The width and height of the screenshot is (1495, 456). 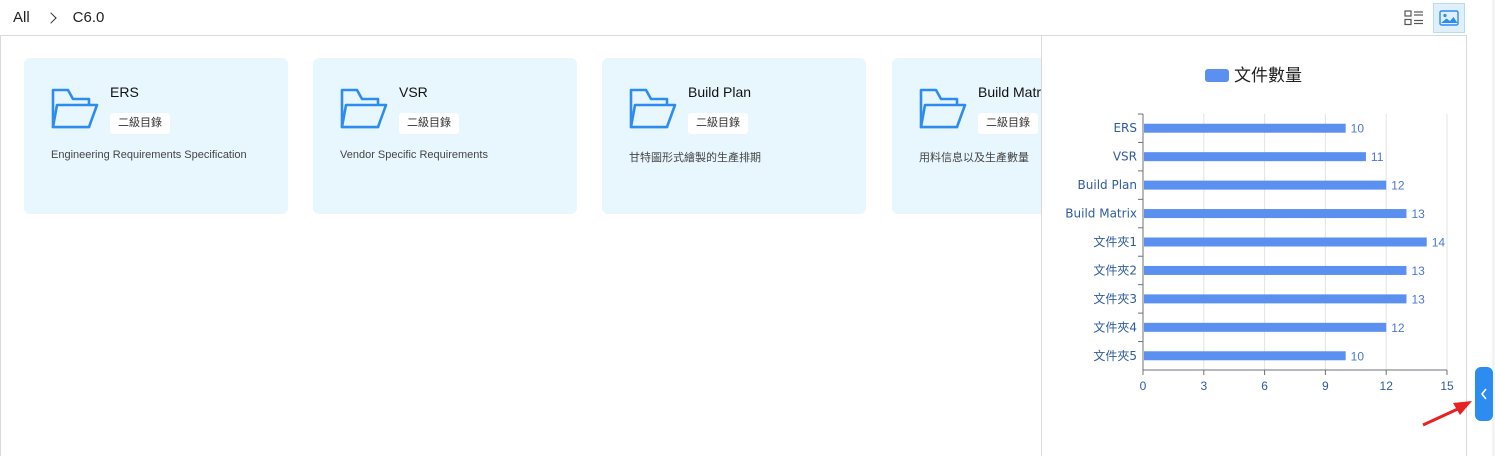 What do you see at coordinates (1483, 394) in the screenshot?
I see `chevron-left-icon` at bounding box center [1483, 394].